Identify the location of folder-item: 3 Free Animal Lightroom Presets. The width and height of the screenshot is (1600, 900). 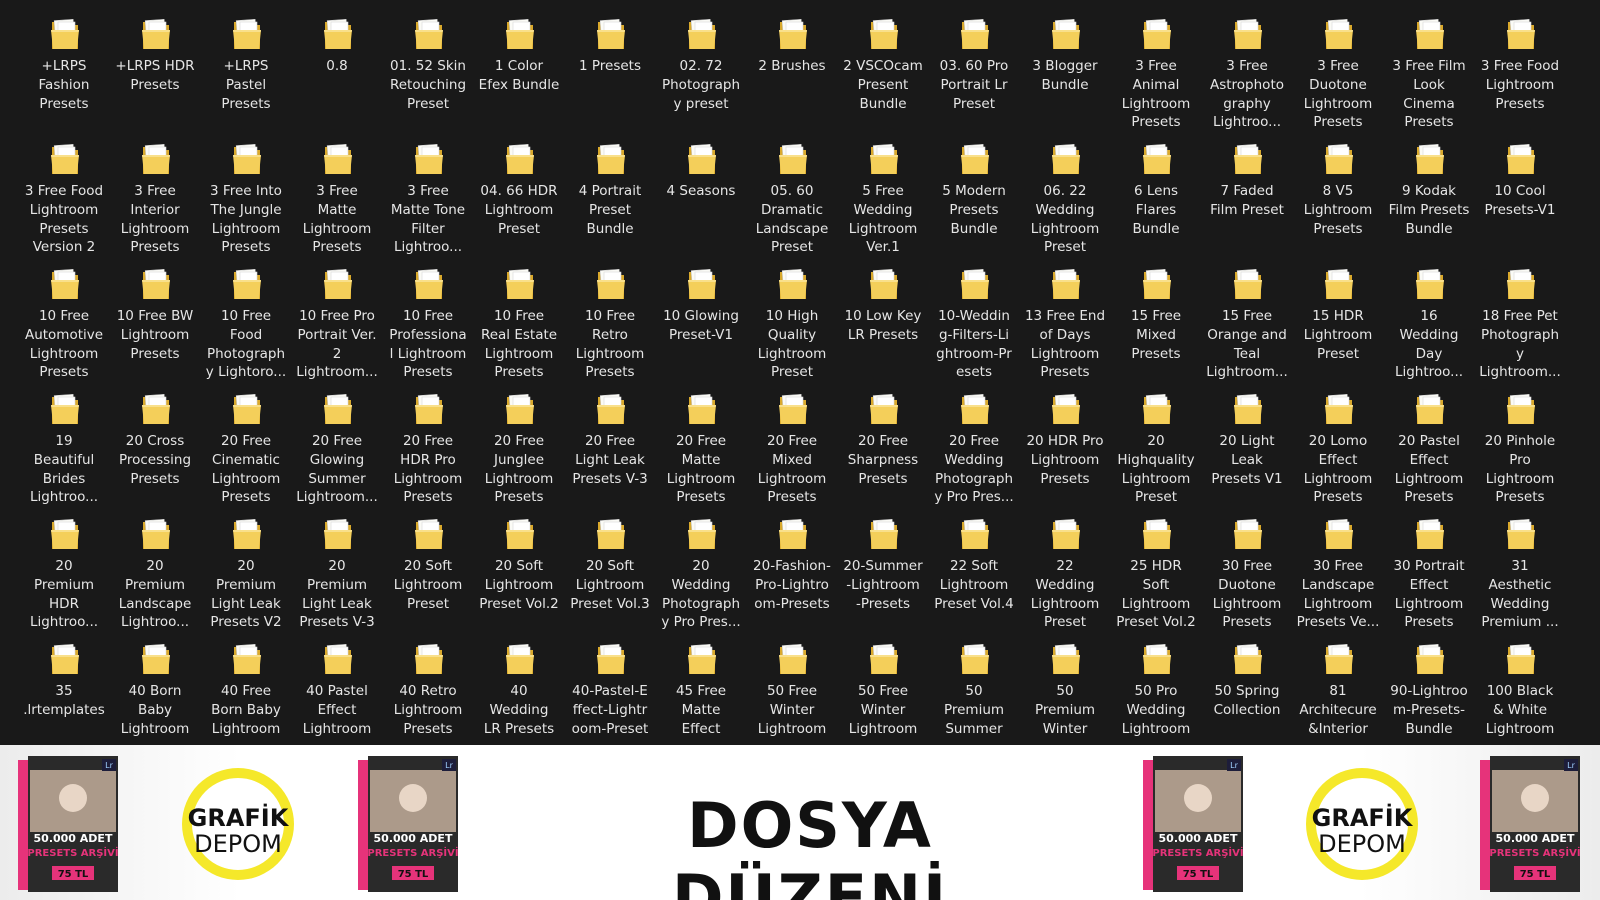
(1156, 65).